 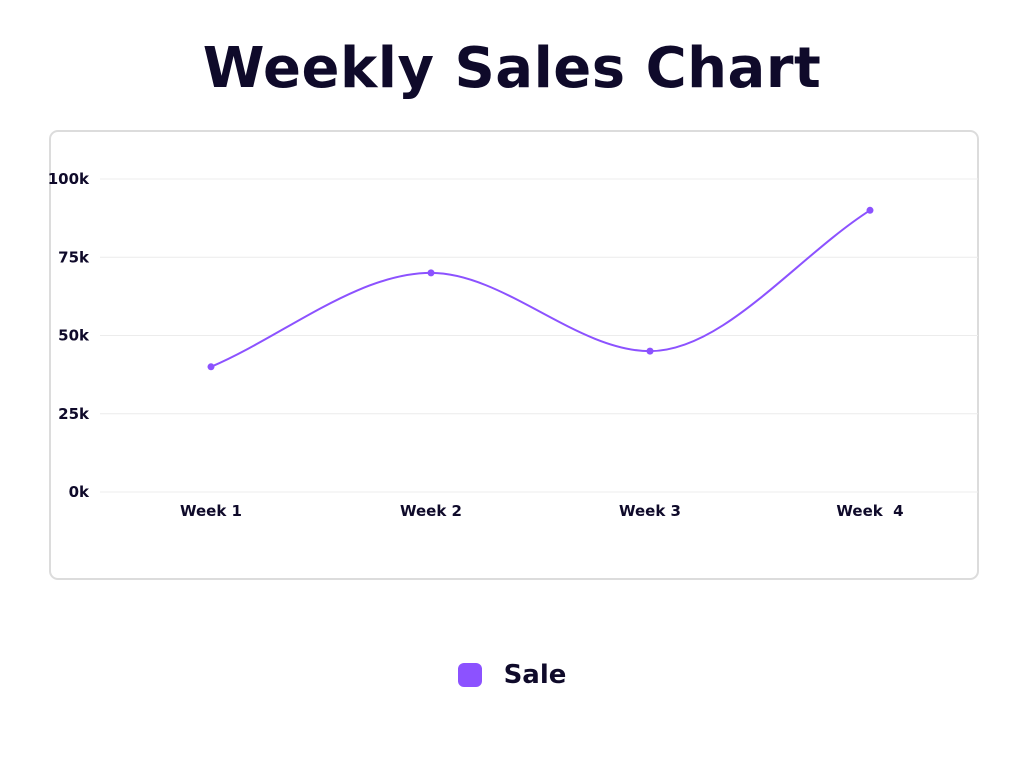 I want to click on y-tick-label: 25k, so click(x=74, y=414).